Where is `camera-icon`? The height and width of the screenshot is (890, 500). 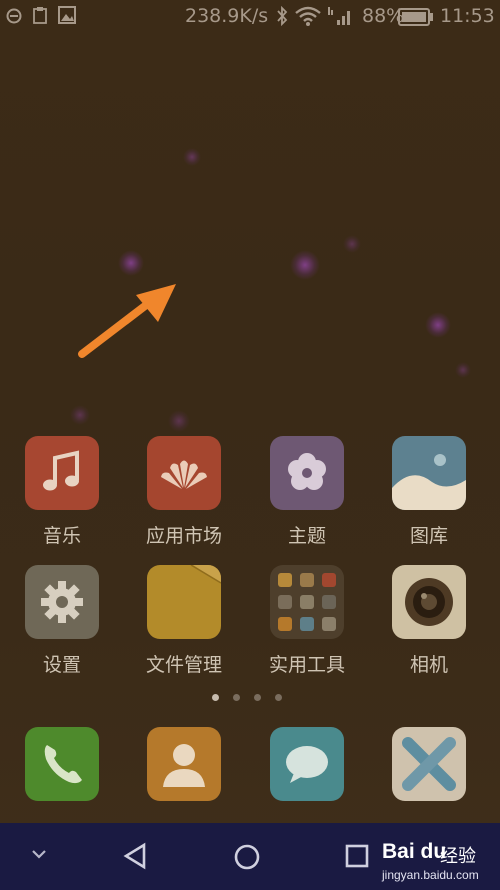
camera-icon is located at coordinates (429, 602).